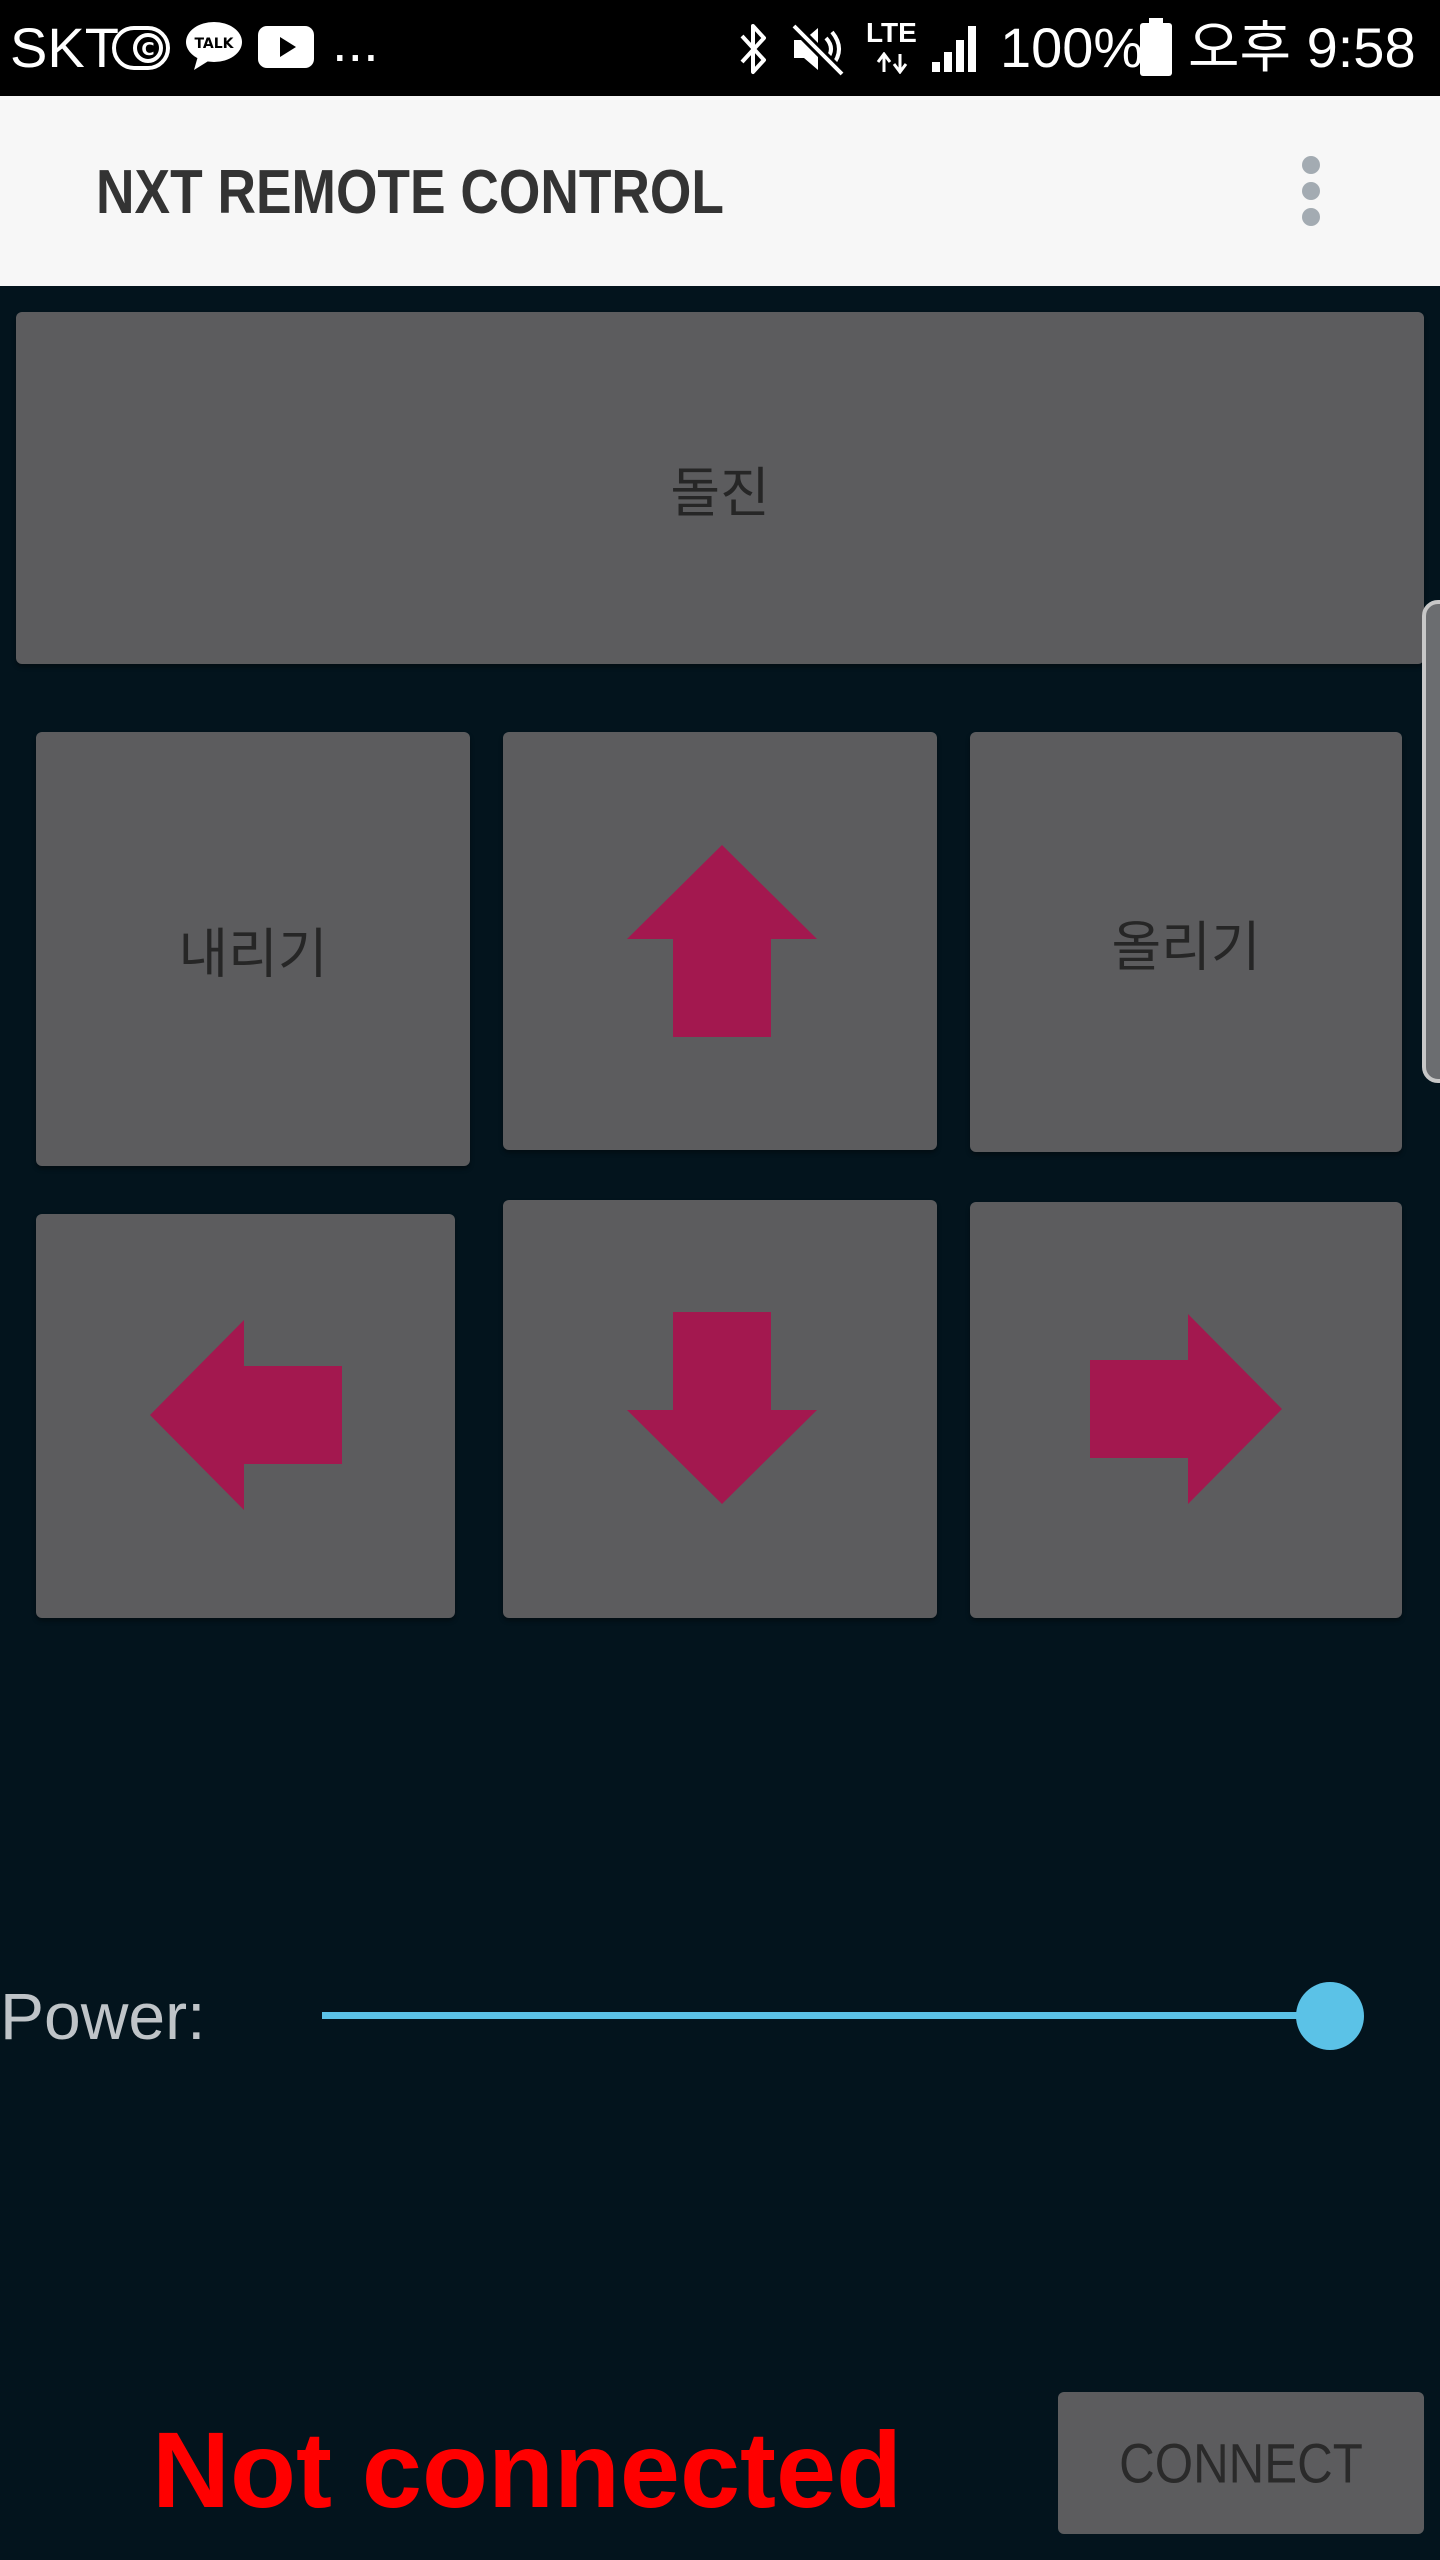 This screenshot has height=2560, width=1440. Describe the element at coordinates (1330, 2016) in the screenshot. I see `power-slider-thumb` at that location.